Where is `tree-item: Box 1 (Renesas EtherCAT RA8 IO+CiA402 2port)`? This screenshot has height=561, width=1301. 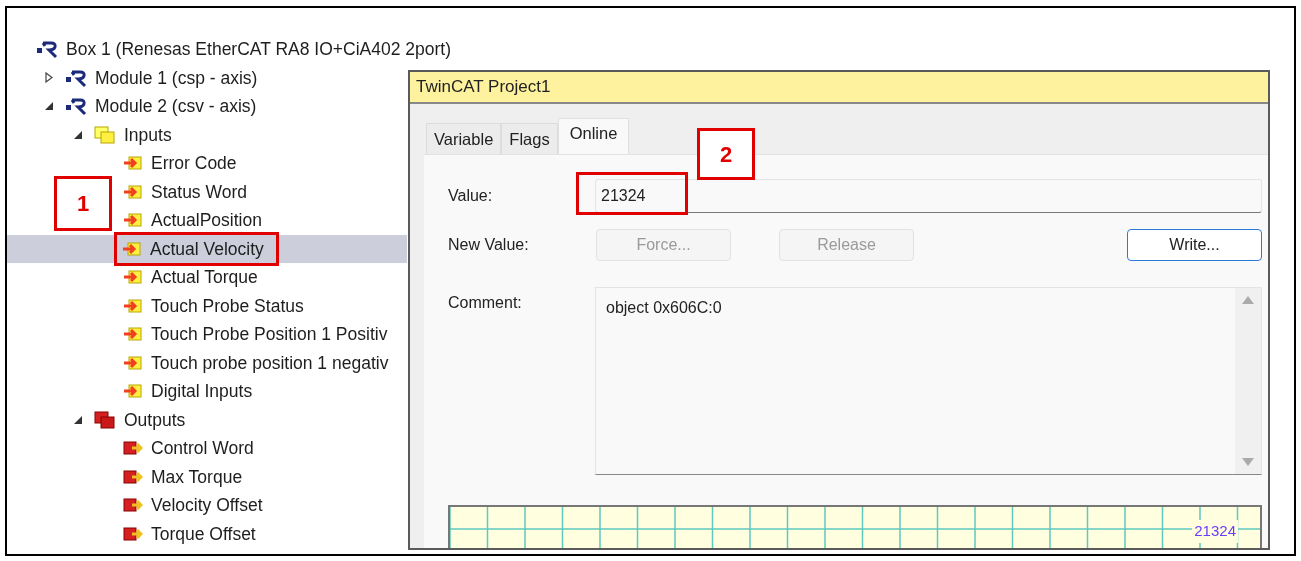 tree-item: Box 1 (Renesas EtherCAT RA8 IO+CiA402 2port) is located at coordinates (250, 49).